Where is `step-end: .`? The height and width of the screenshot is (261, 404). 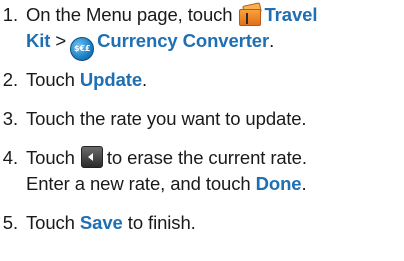 step-end: . is located at coordinates (272, 40).